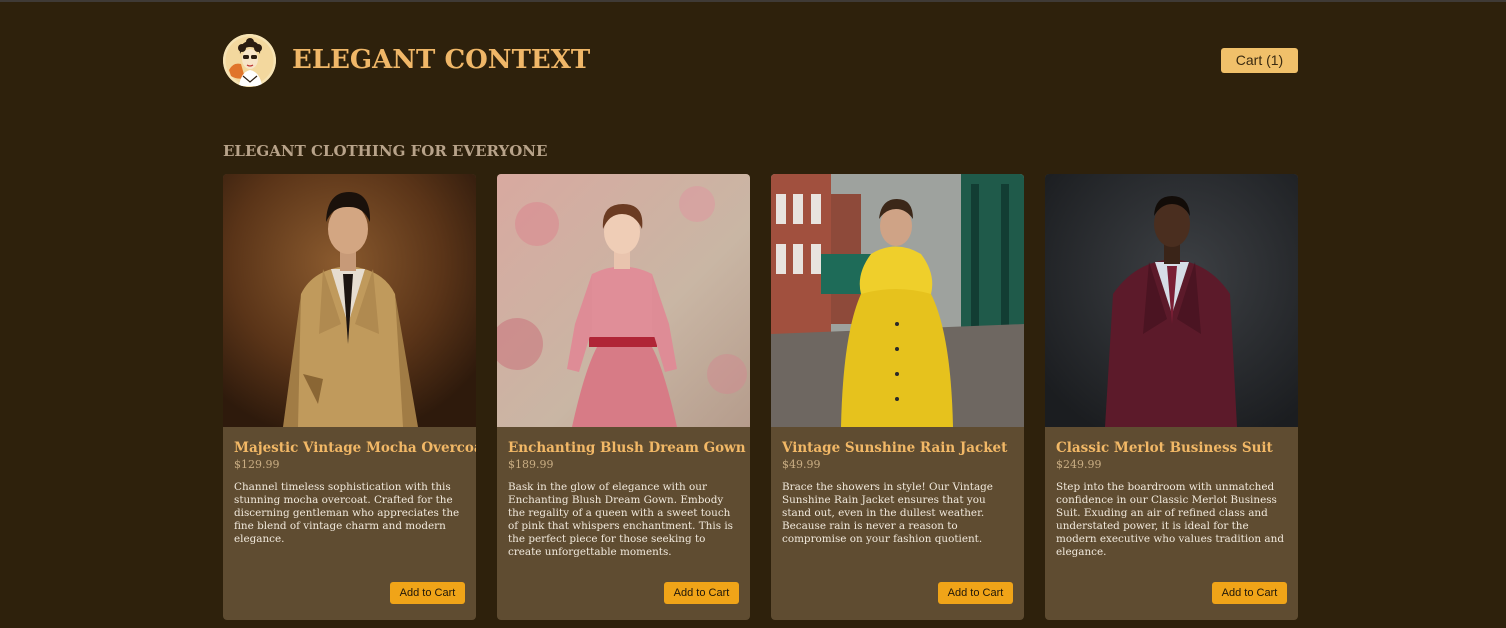  What do you see at coordinates (1173, 448) in the screenshot?
I see `product-name: Classic Merlot Business Suit` at bounding box center [1173, 448].